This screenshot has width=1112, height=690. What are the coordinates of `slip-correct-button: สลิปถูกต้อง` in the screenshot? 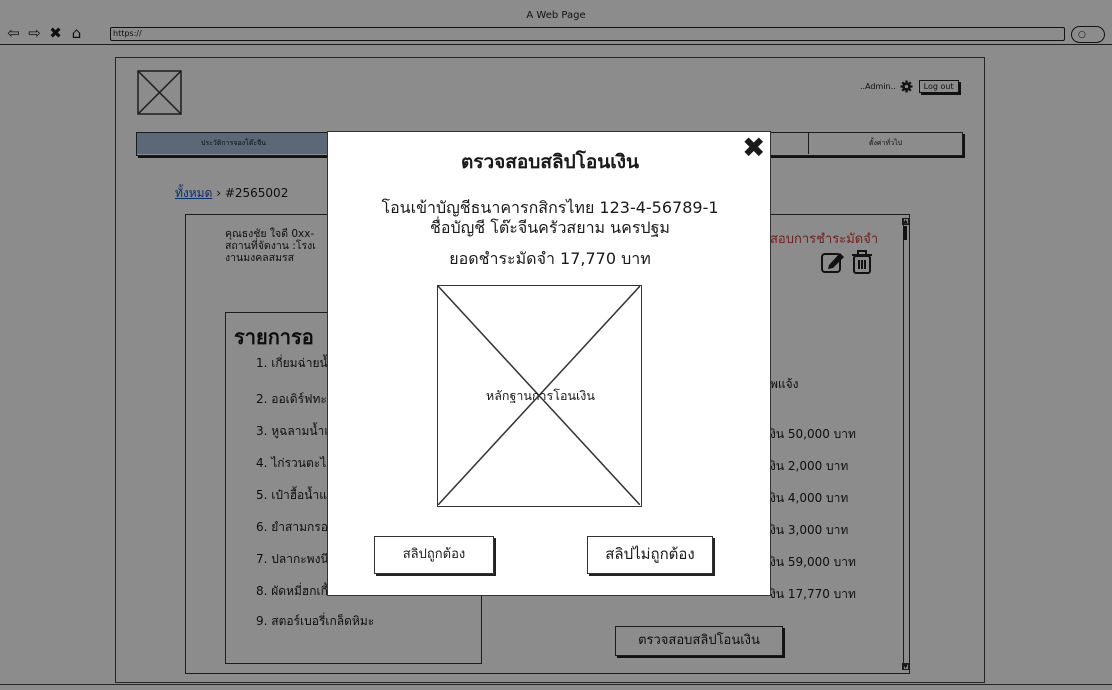 It's located at (434, 555).